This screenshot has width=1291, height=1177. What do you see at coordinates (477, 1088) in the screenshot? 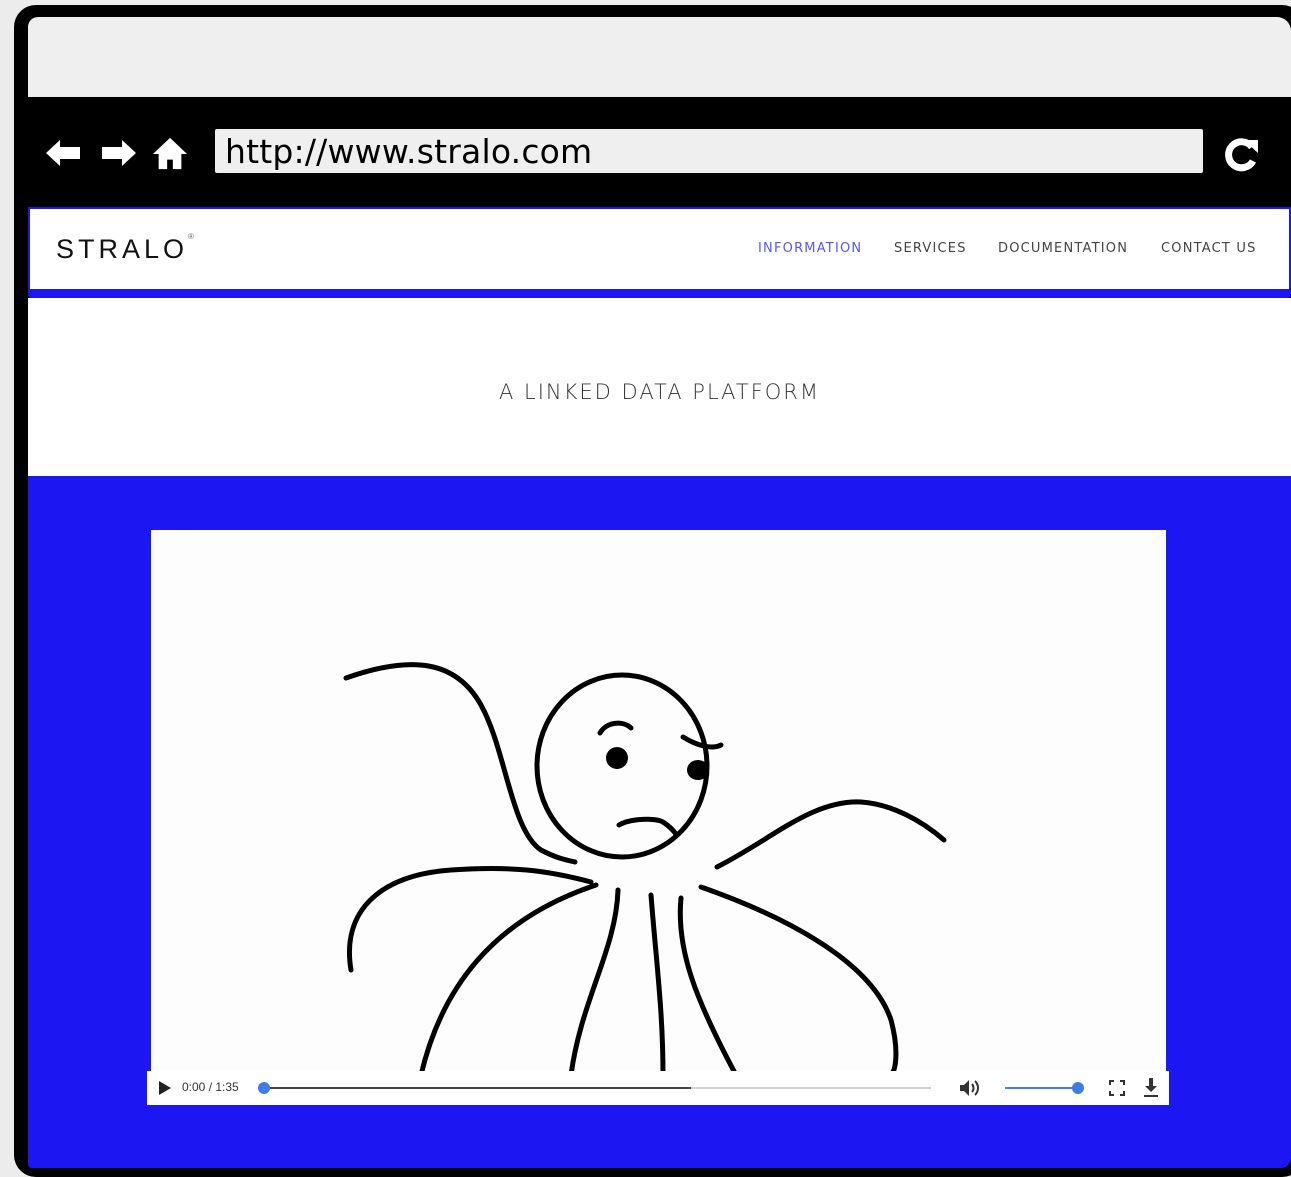
I see `progress-buffered` at bounding box center [477, 1088].